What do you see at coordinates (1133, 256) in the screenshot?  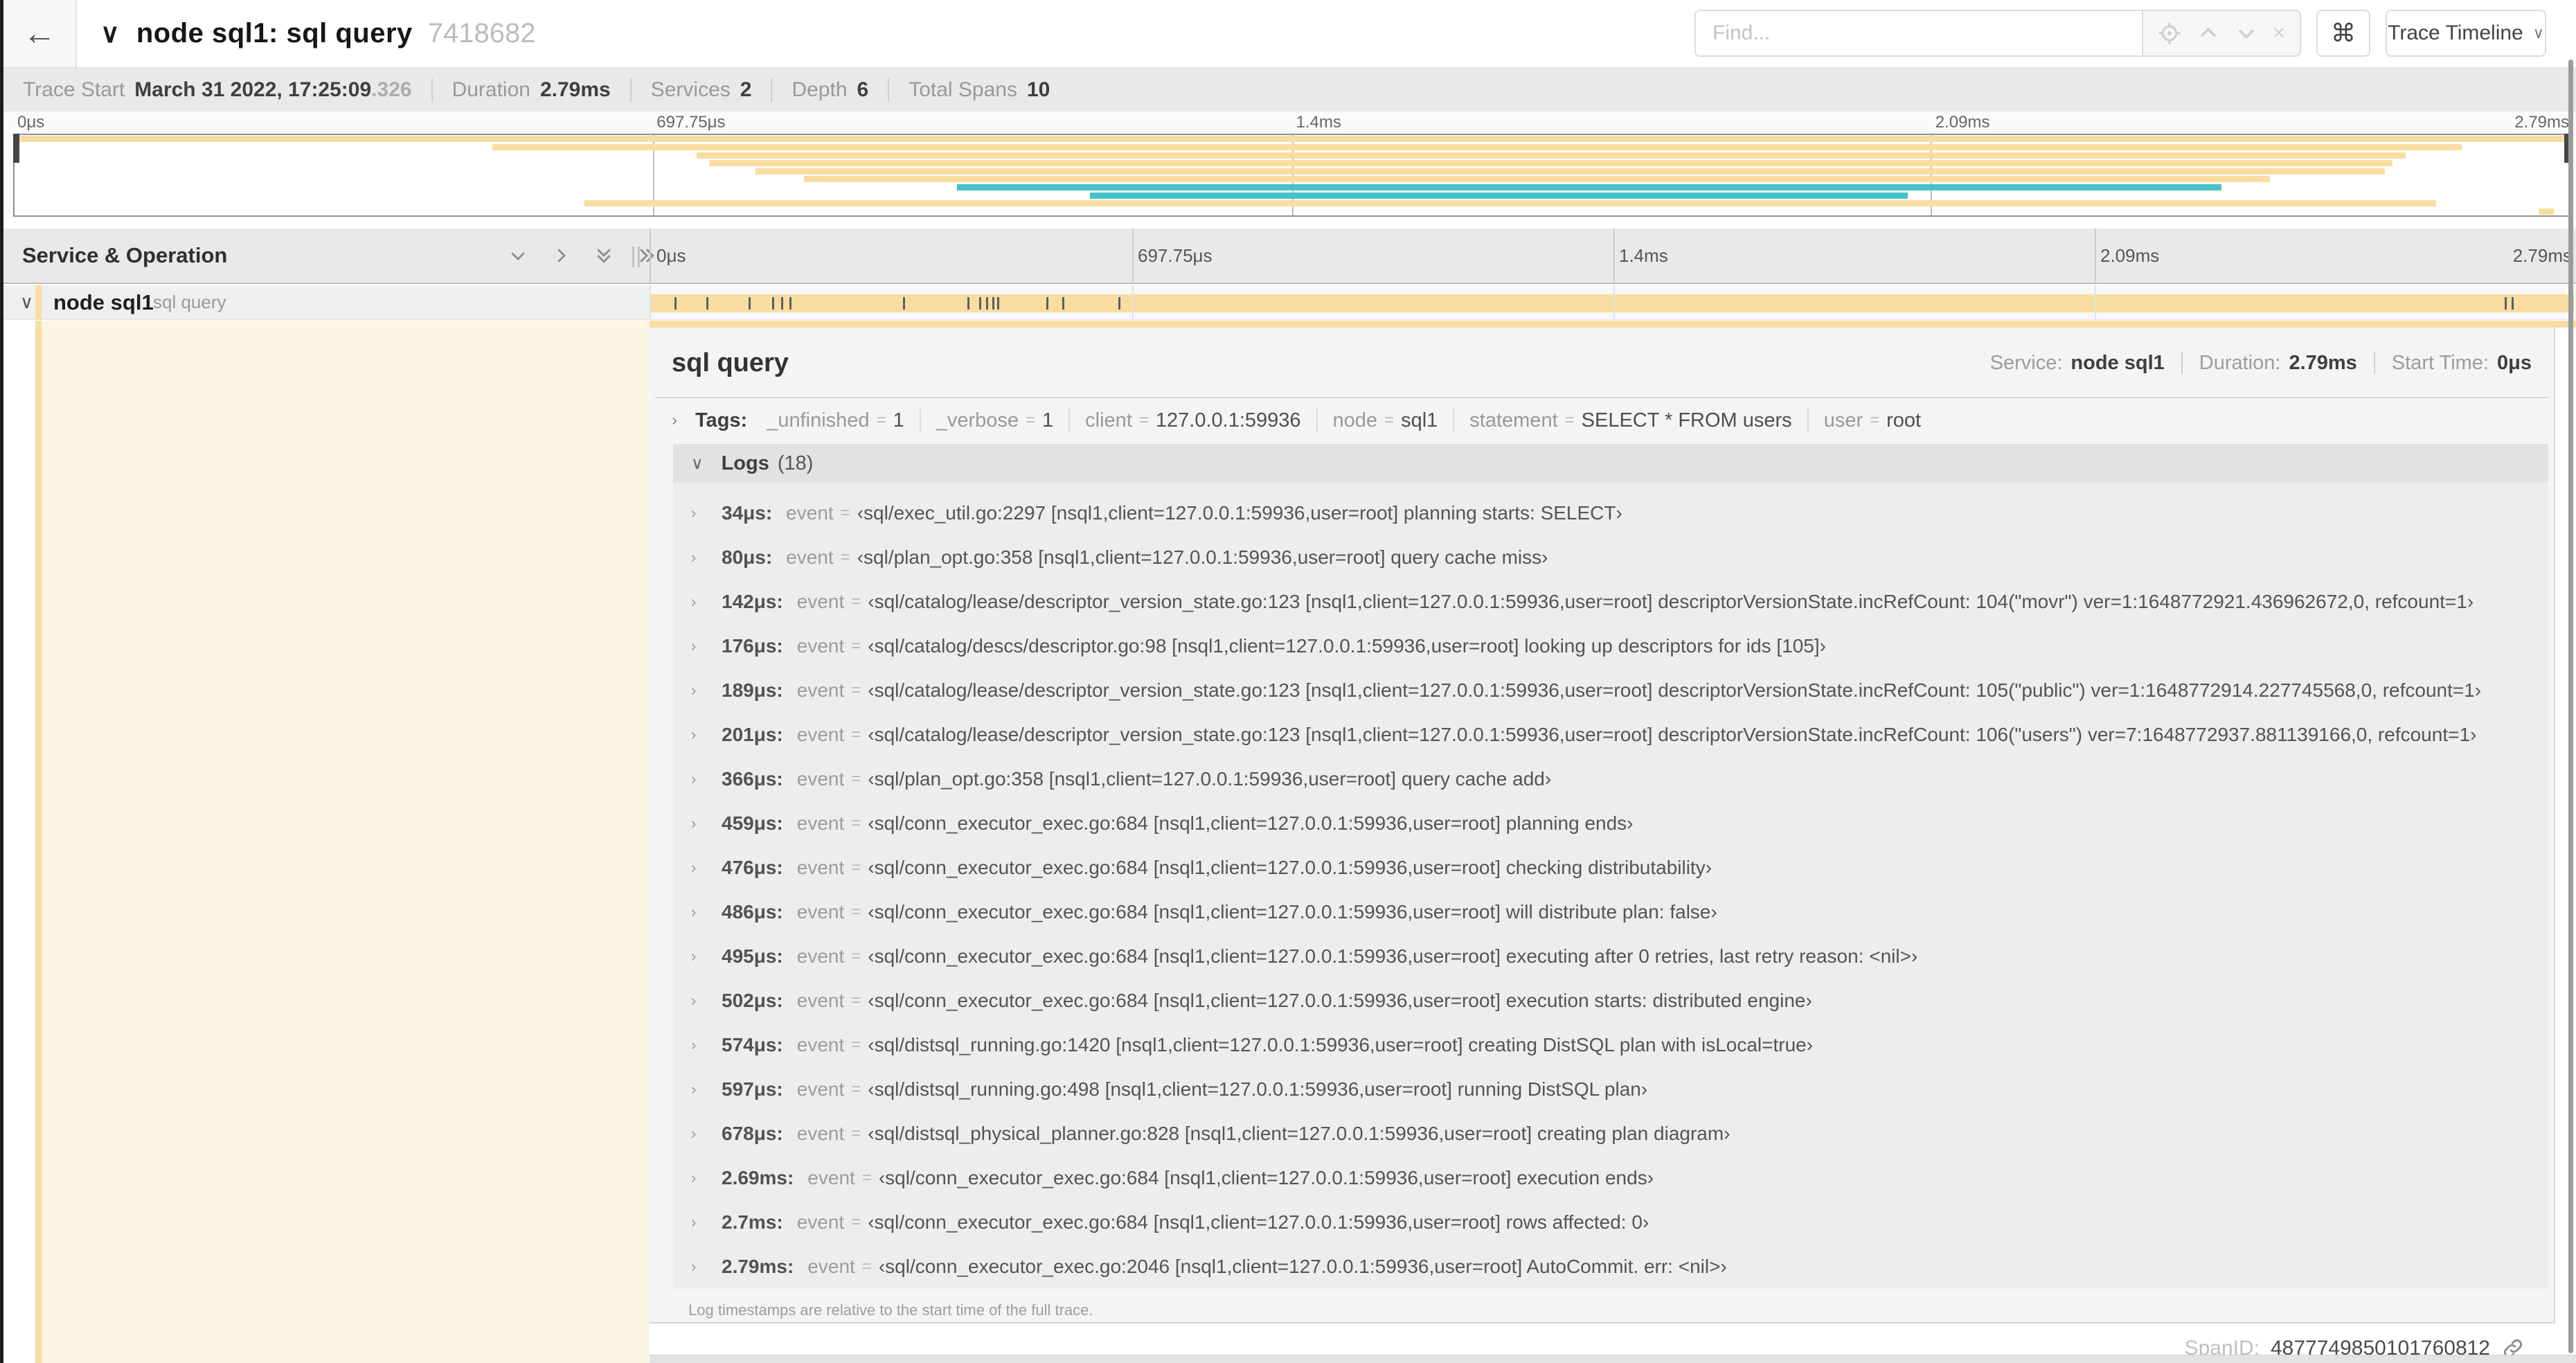 I see `ruler-gridline` at bounding box center [1133, 256].